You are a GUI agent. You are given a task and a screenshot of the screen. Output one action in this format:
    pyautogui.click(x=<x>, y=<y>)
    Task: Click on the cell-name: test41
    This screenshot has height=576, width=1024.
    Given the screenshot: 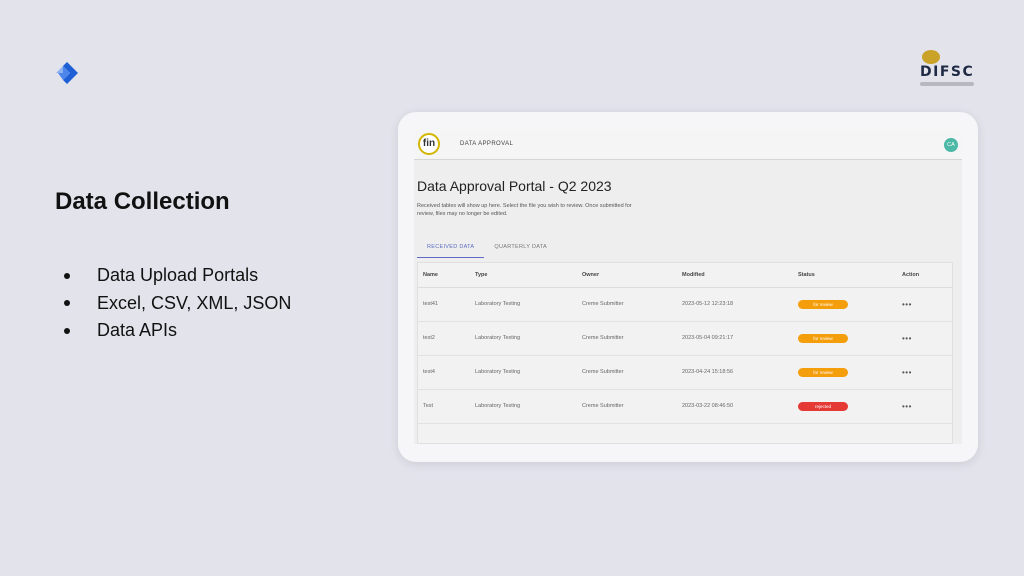 What is the action you would take?
    pyautogui.click(x=444, y=304)
    